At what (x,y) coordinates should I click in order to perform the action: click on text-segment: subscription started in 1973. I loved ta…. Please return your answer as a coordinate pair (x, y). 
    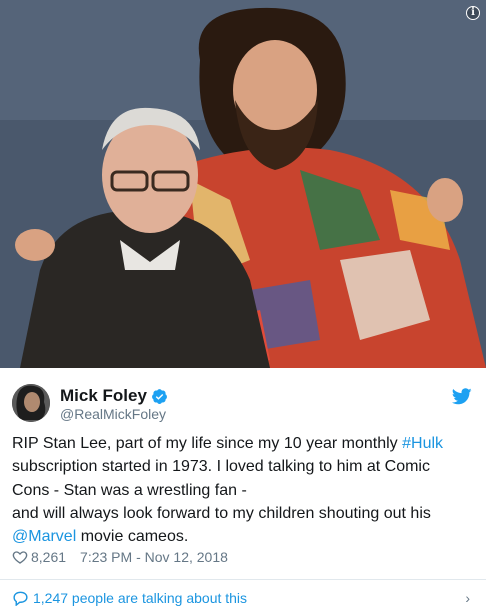
    Looking at the image, I should click on (221, 467).